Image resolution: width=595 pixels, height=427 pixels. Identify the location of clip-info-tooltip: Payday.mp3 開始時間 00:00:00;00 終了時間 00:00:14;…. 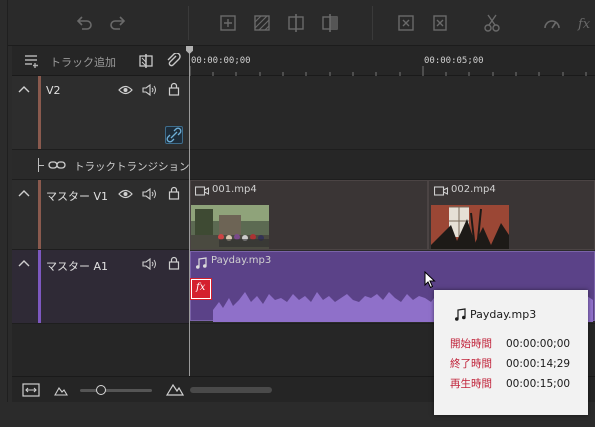
(511, 352).